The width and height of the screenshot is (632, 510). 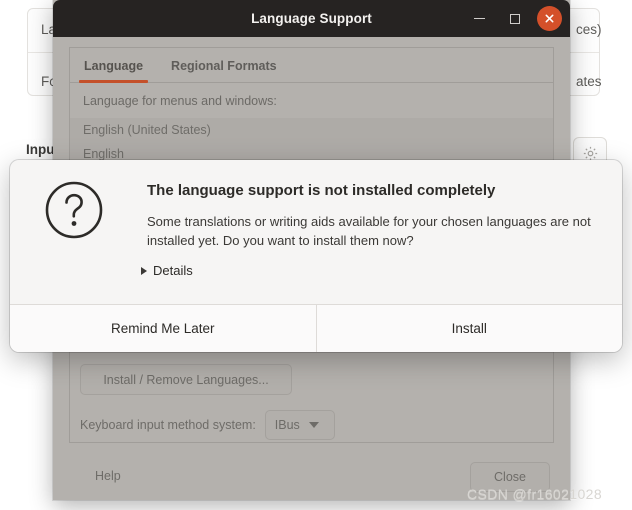 I want to click on keyboard-input-method-label: Keyboard input method system:, so click(x=168, y=425).